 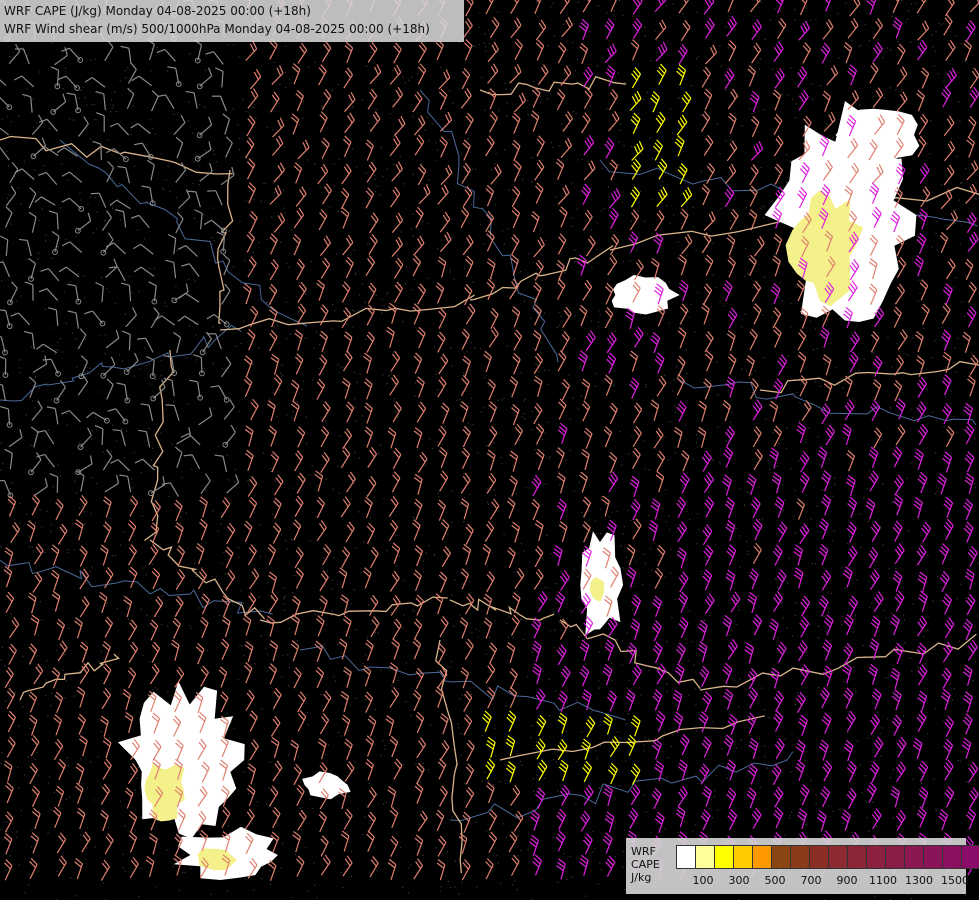 What do you see at coordinates (838, 662) in the screenshot?
I see `border-line` at bounding box center [838, 662].